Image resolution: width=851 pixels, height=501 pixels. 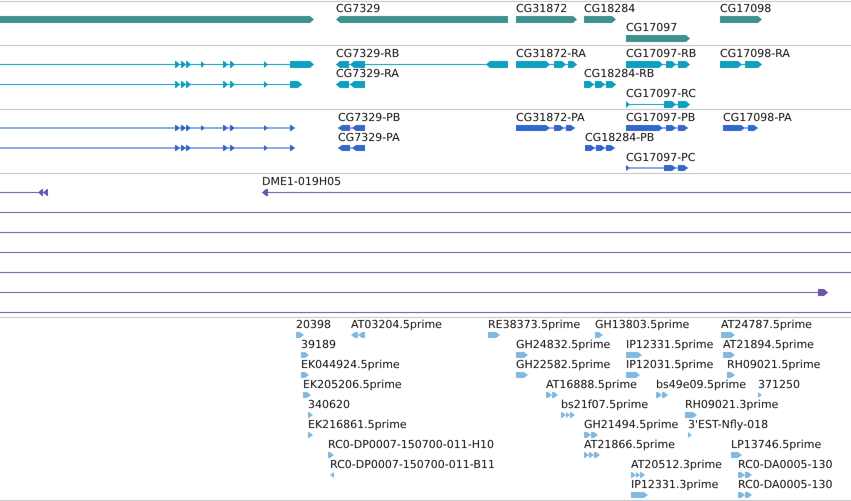 What do you see at coordinates (591, 384) in the screenshot?
I see `feature-label: AT16888.5prime` at bounding box center [591, 384].